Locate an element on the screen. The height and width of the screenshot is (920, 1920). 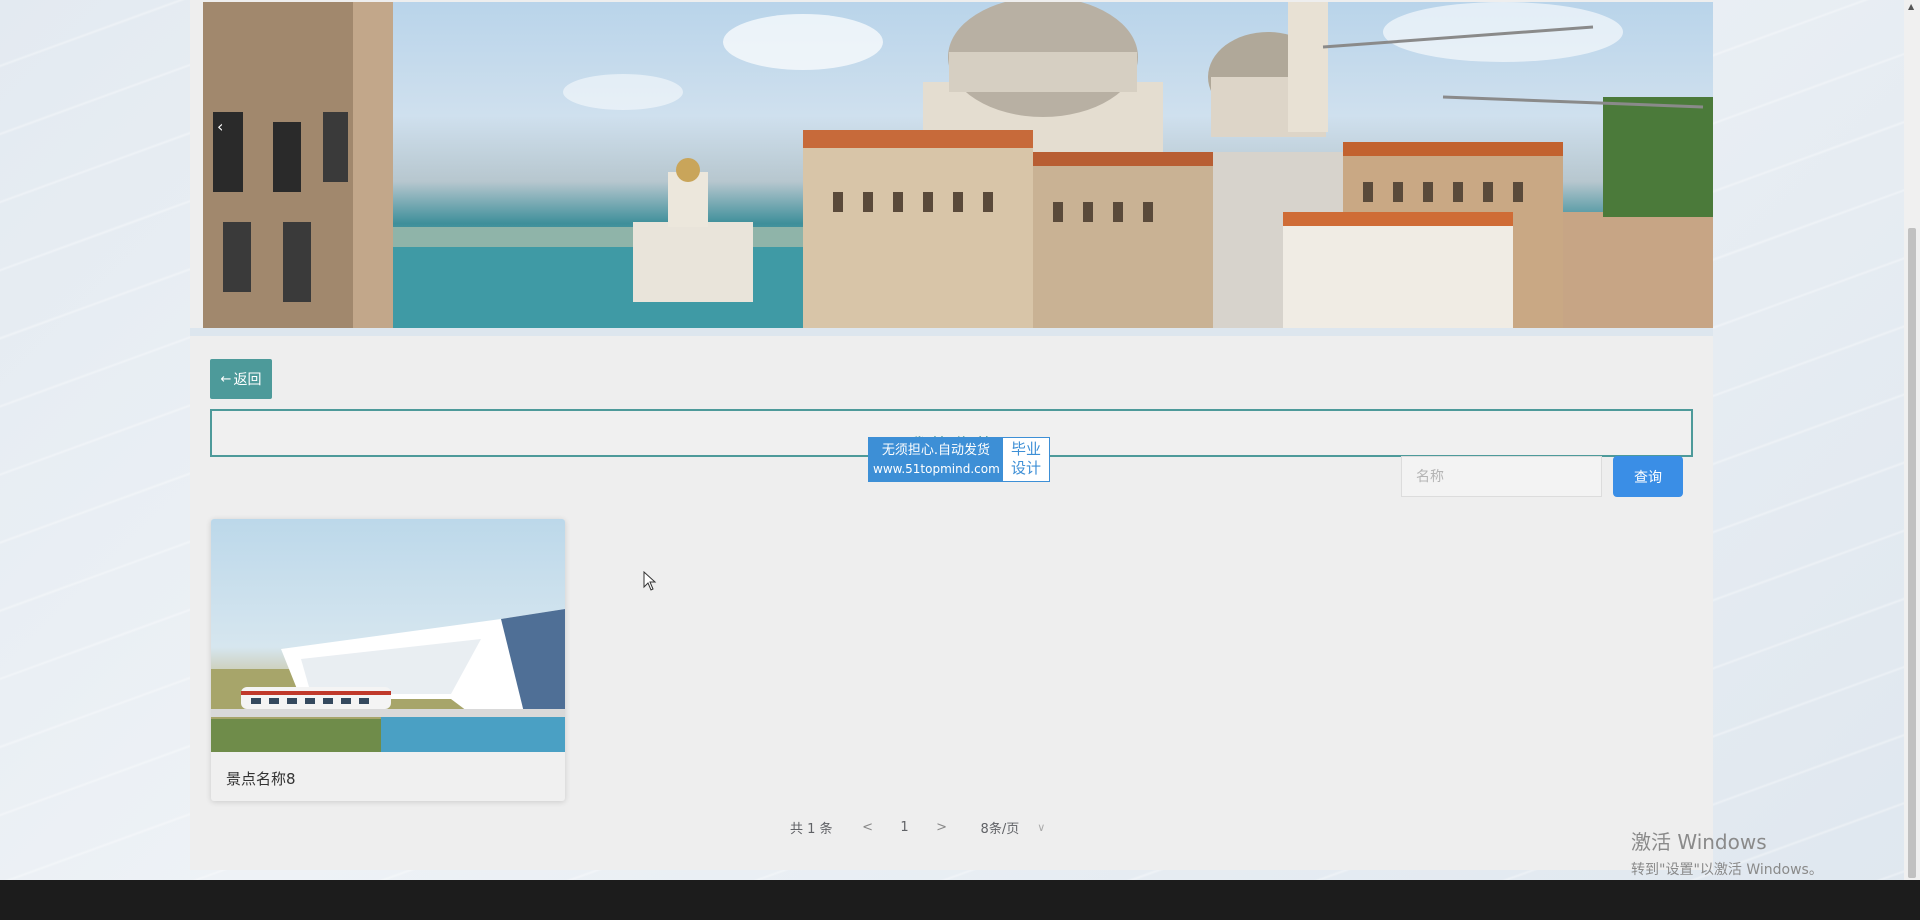
chevron-down-icon: ∨ is located at coordinates (1041, 827).